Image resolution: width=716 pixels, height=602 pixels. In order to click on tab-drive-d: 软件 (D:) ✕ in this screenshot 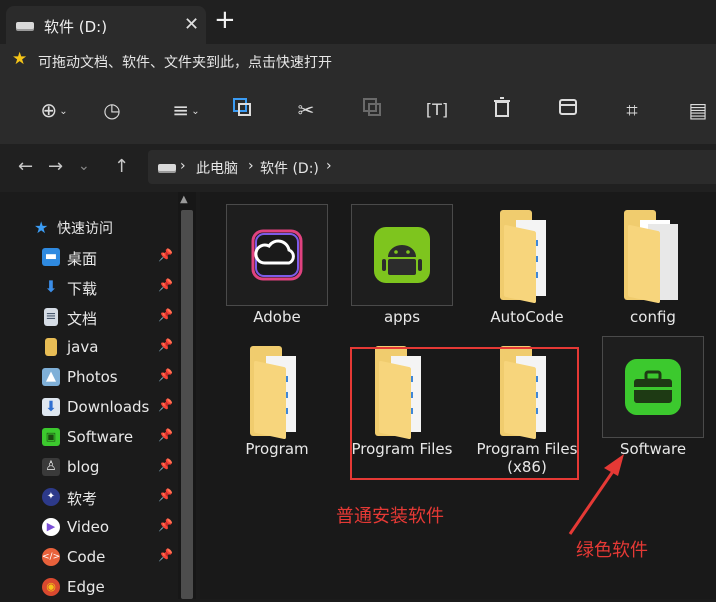, I will do `click(106, 25)`.